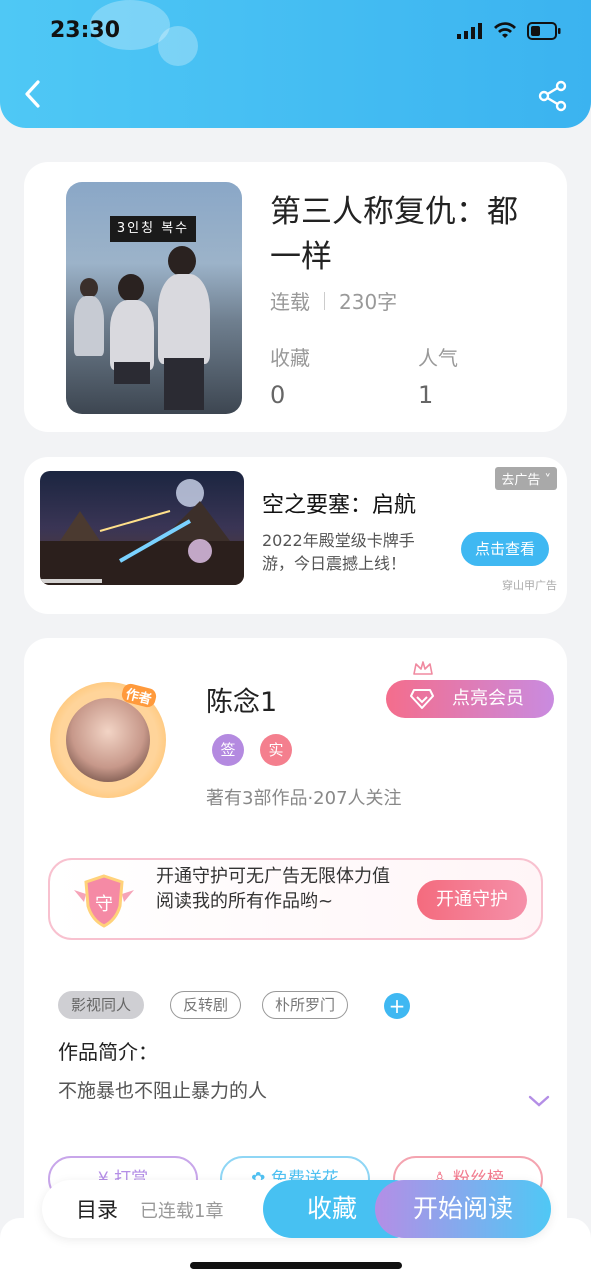  Describe the element at coordinates (108, 1052) in the screenshot. I see `intro-heading: 作品简介：` at that location.